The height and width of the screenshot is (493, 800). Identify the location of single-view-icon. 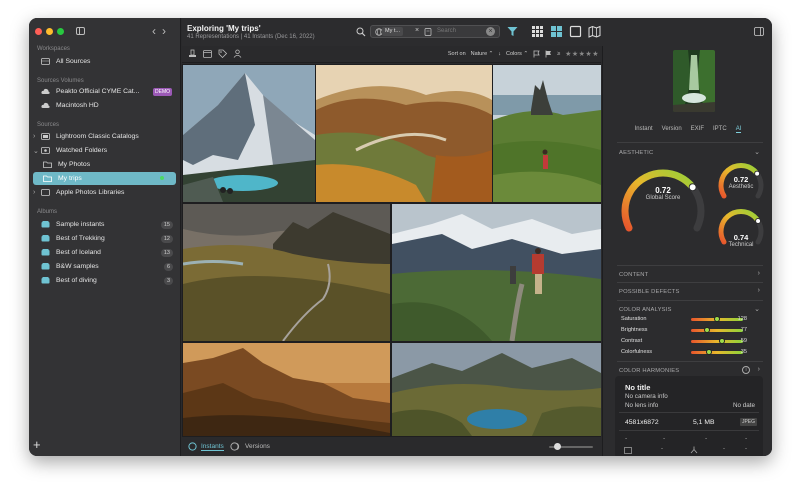
(575, 31).